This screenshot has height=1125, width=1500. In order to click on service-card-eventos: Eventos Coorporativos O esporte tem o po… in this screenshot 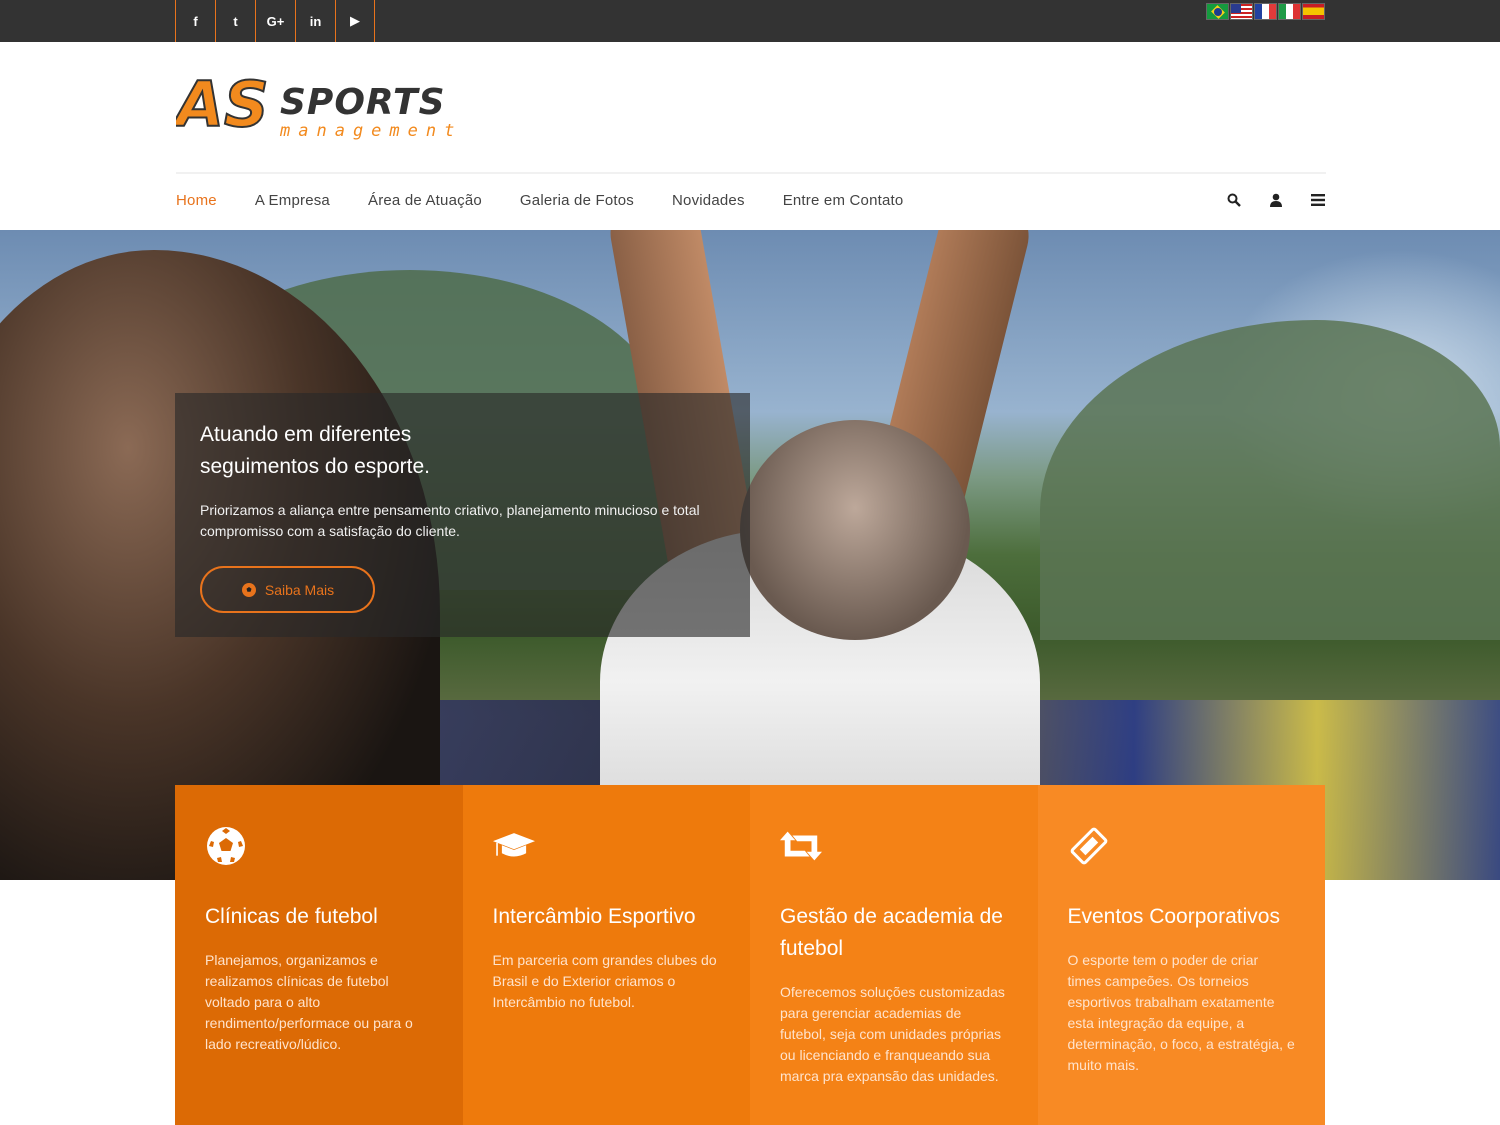, I will do `click(1181, 955)`.